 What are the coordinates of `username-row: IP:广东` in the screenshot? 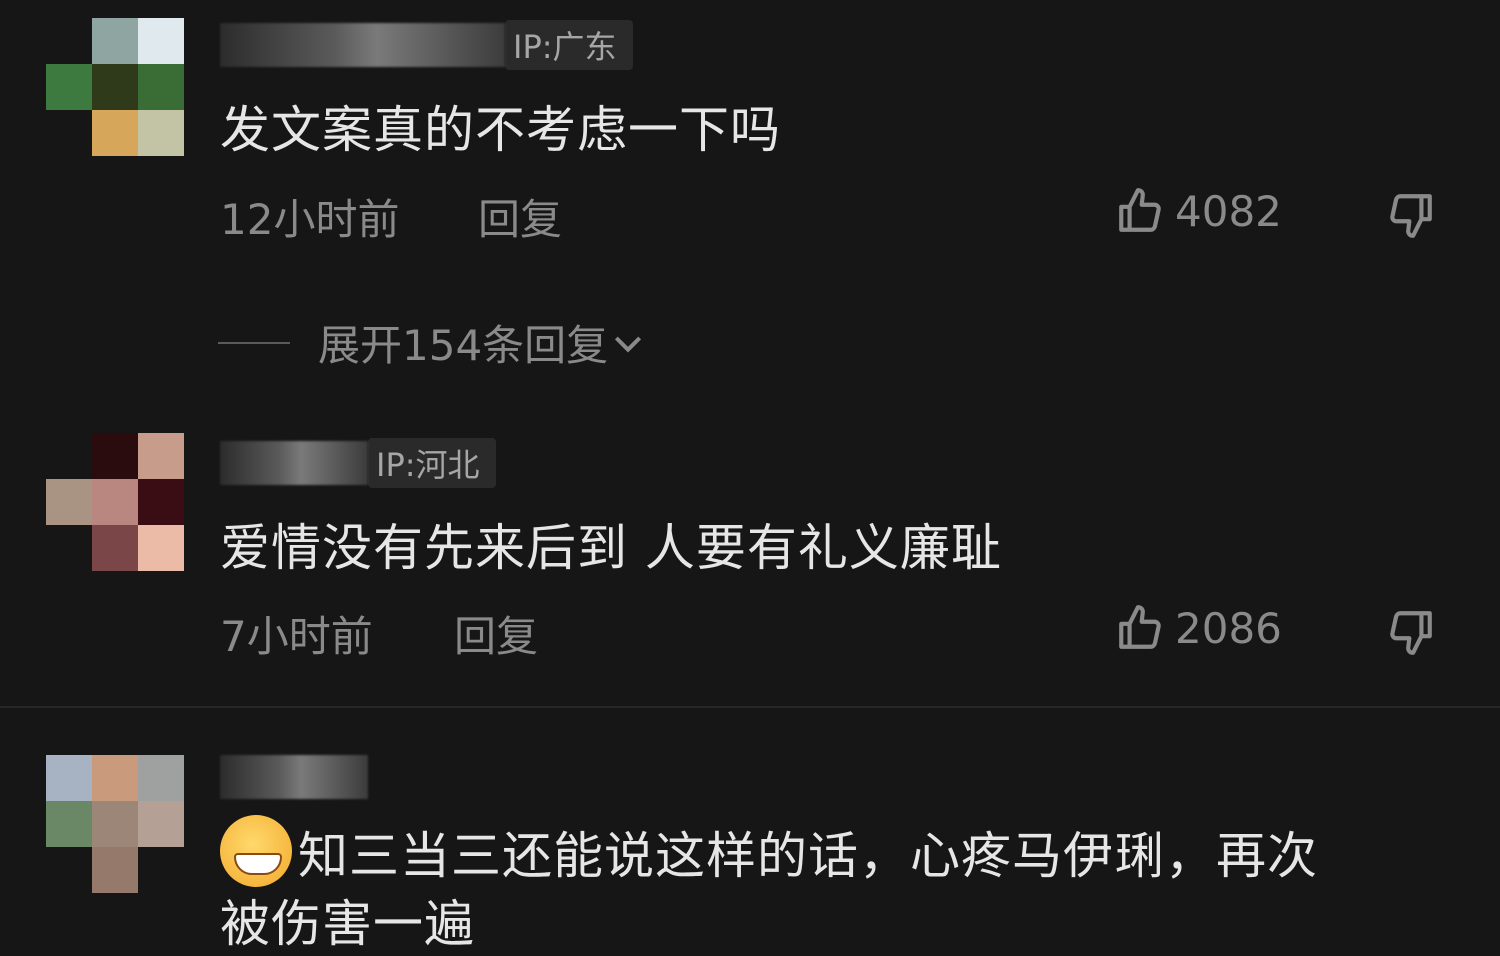 It's located at (426, 45).